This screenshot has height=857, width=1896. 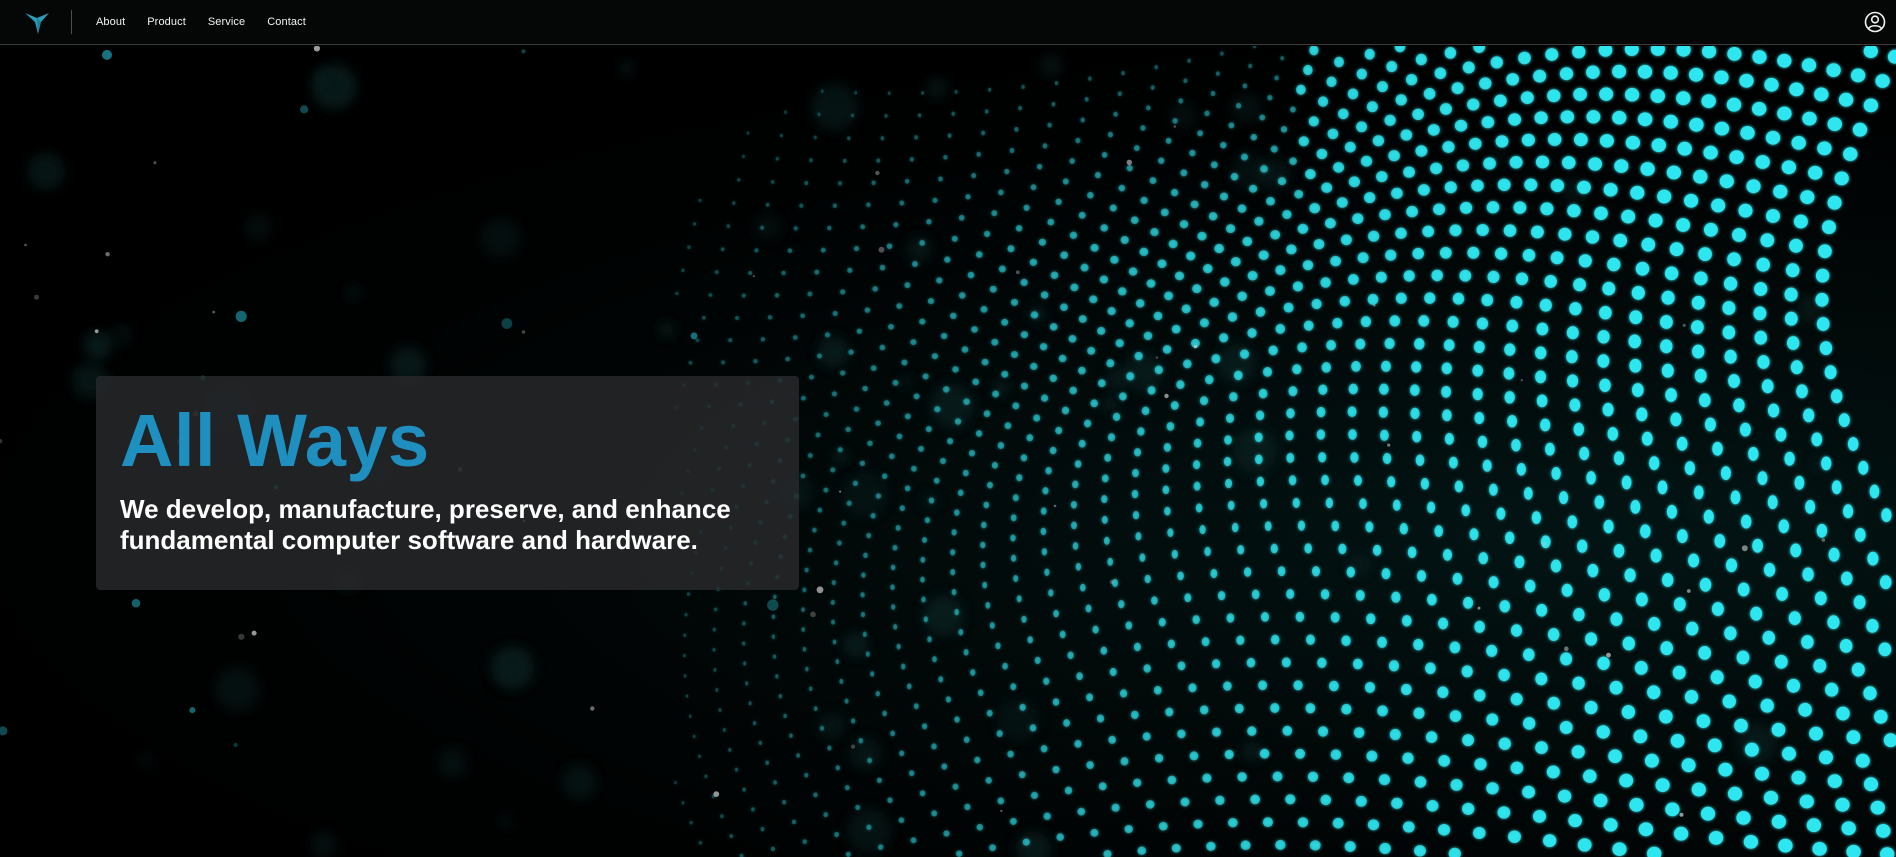 I want to click on nav-link-about: About, so click(x=110, y=22).